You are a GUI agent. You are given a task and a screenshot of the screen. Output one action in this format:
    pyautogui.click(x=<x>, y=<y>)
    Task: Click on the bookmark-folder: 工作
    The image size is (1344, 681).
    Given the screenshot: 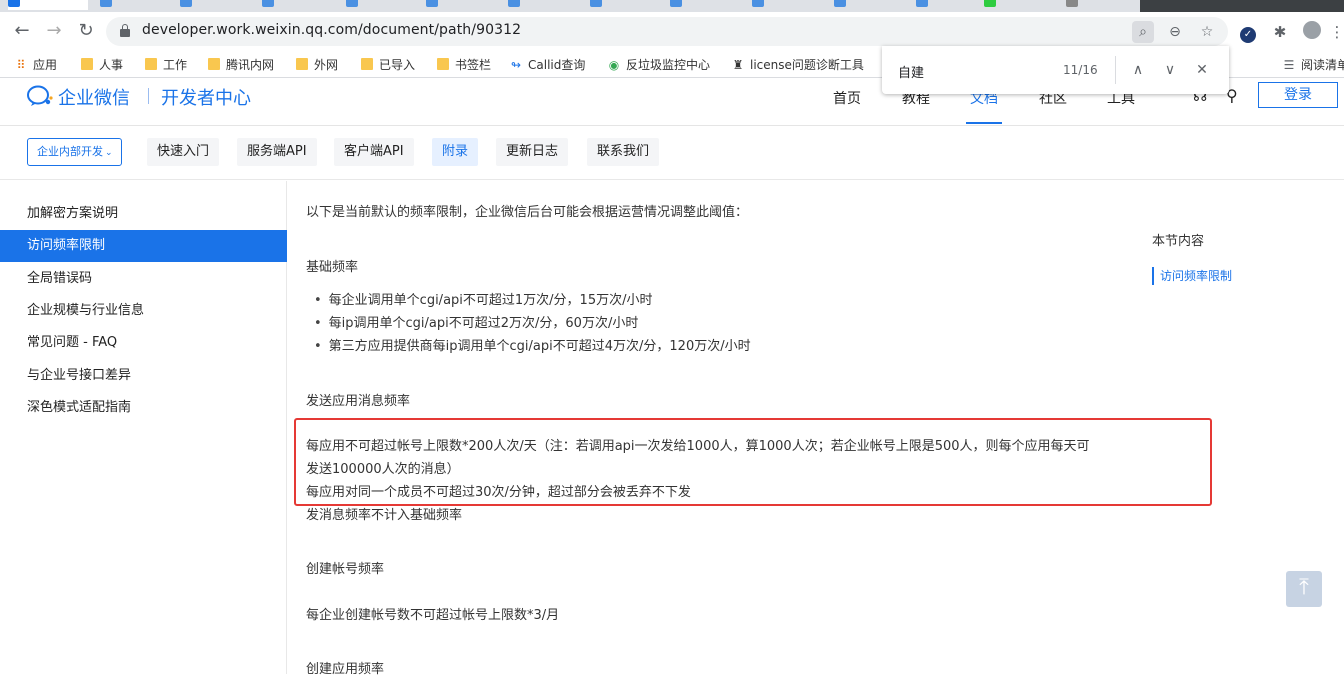 What is the action you would take?
    pyautogui.click(x=166, y=64)
    